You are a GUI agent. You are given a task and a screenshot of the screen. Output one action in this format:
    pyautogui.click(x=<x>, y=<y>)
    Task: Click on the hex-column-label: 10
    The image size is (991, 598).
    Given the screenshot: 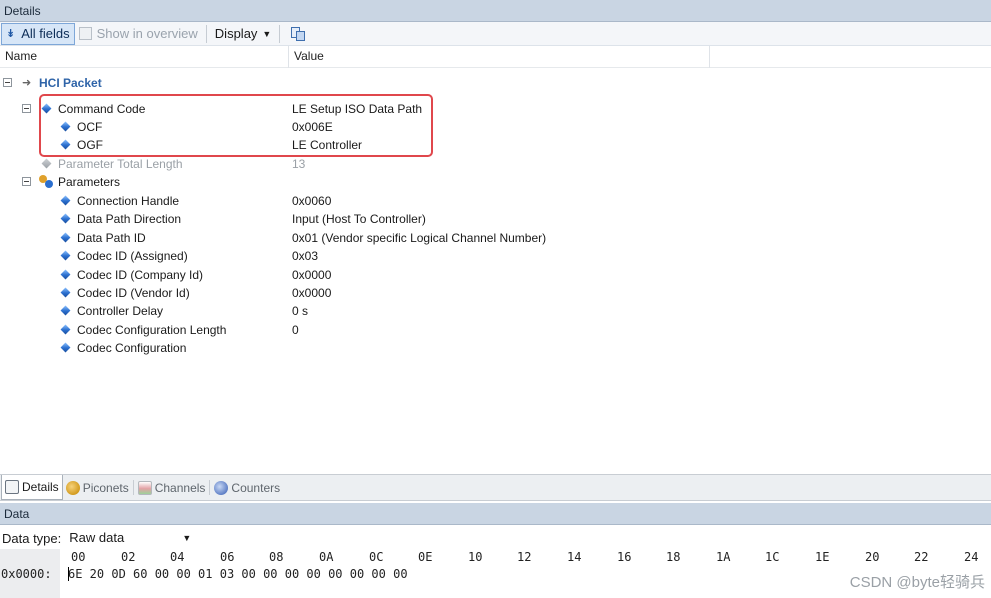 What is the action you would take?
    pyautogui.click(x=475, y=557)
    